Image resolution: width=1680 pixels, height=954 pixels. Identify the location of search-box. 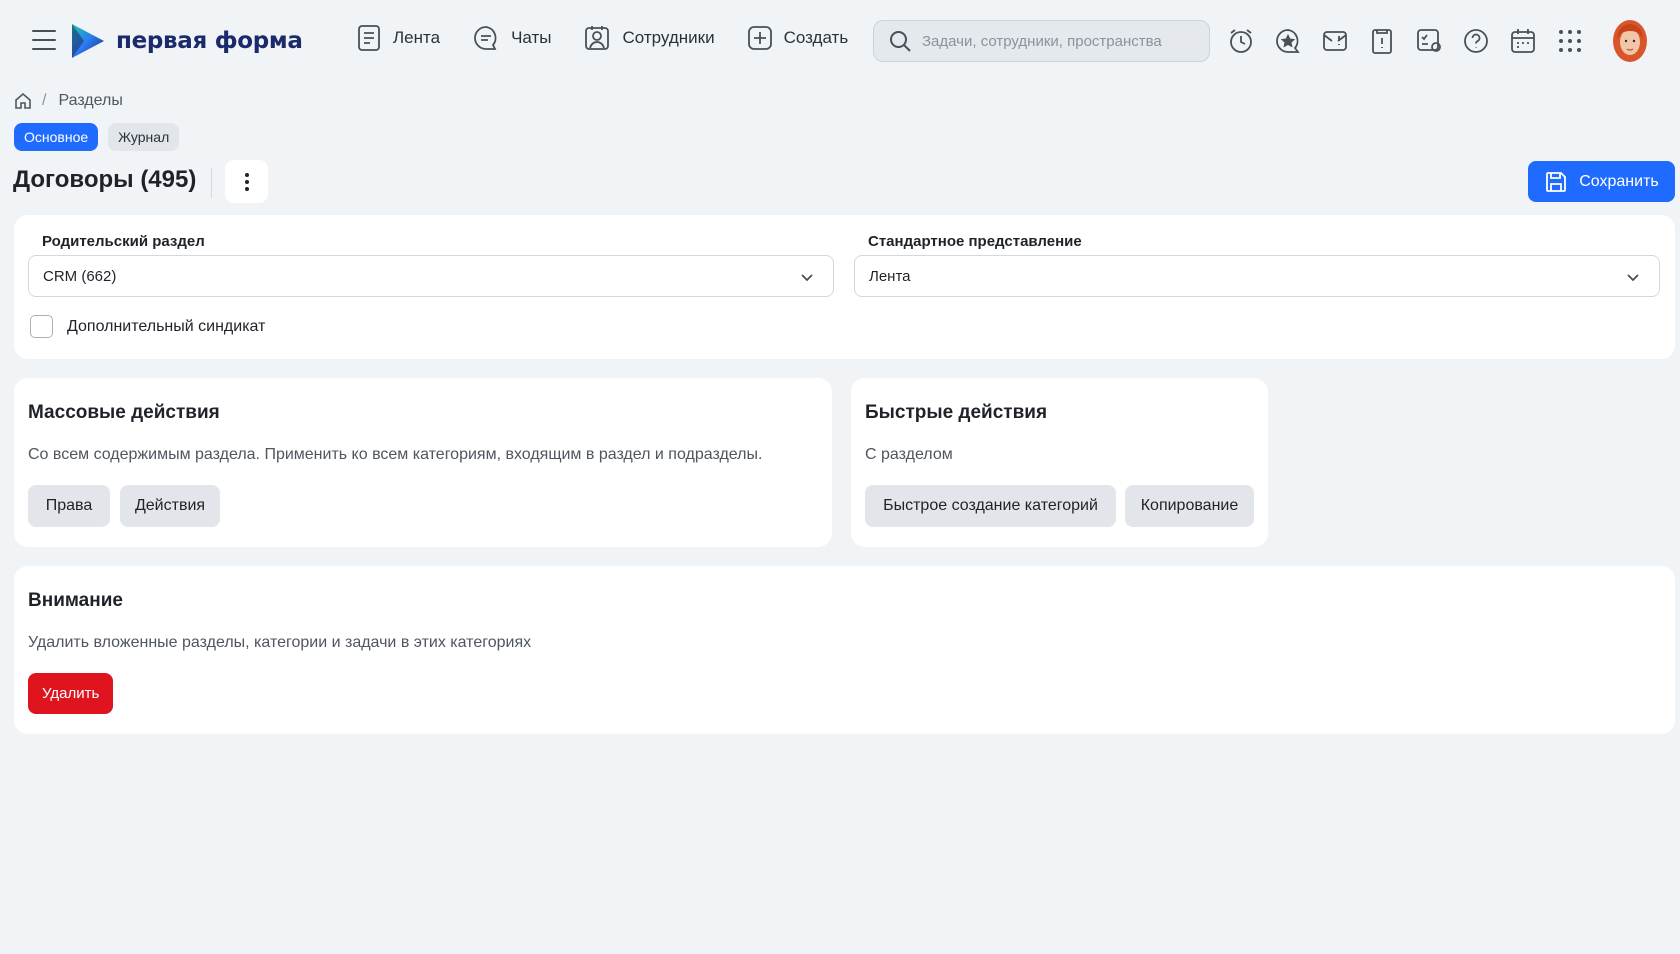
(1041, 41).